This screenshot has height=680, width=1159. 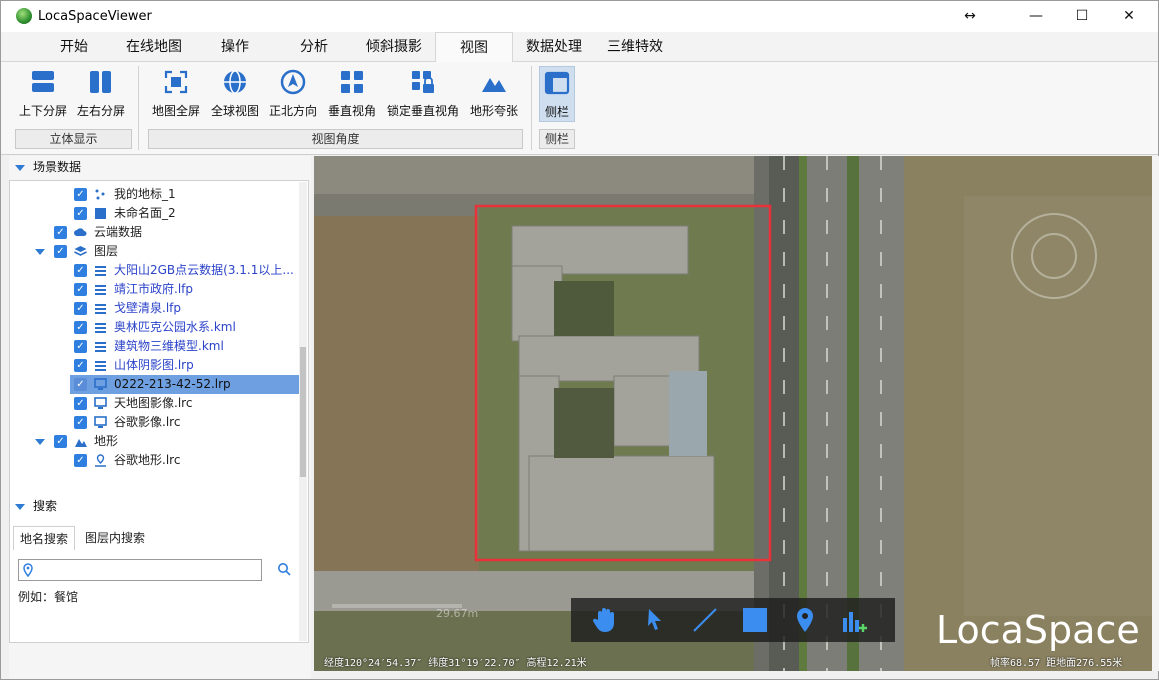 What do you see at coordinates (43, 94) in the screenshot?
I see `split-horizontal-button: 上下分屏` at bounding box center [43, 94].